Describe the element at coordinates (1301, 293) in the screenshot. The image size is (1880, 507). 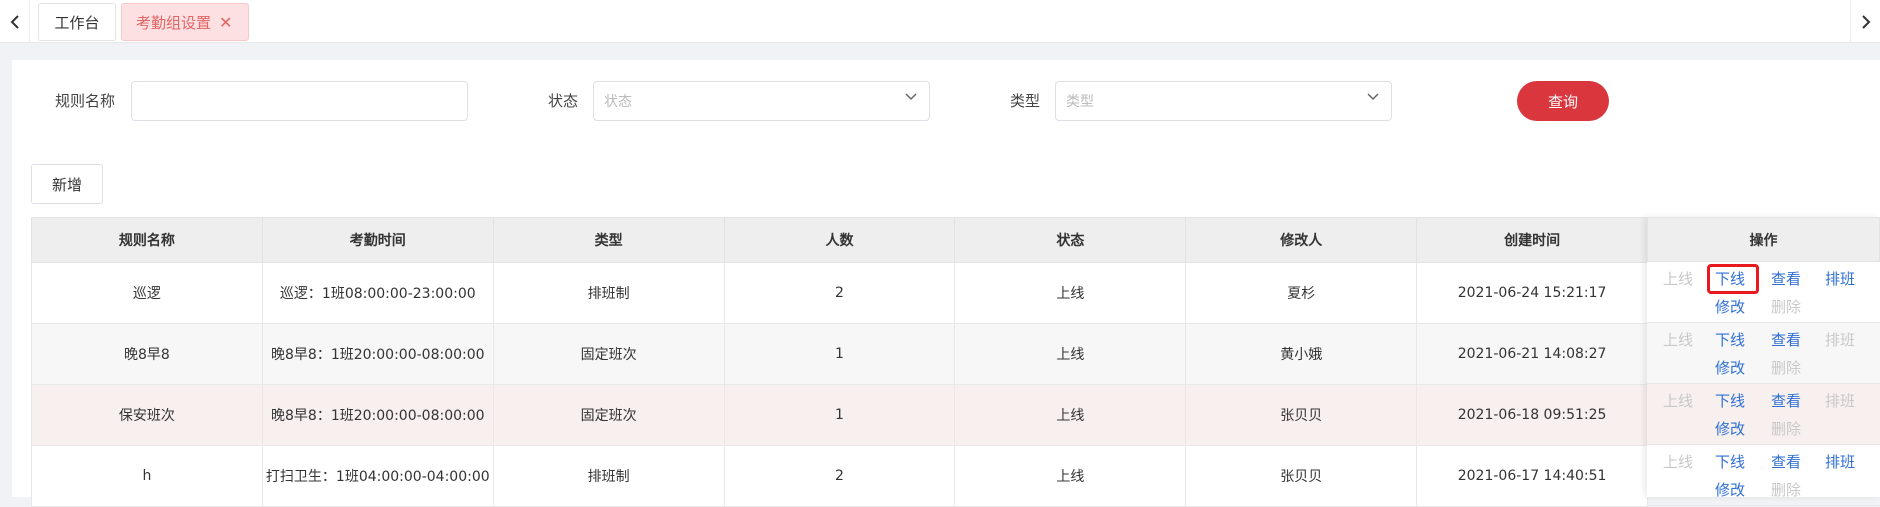
I see `cell-modifier: 夏杉` at that location.